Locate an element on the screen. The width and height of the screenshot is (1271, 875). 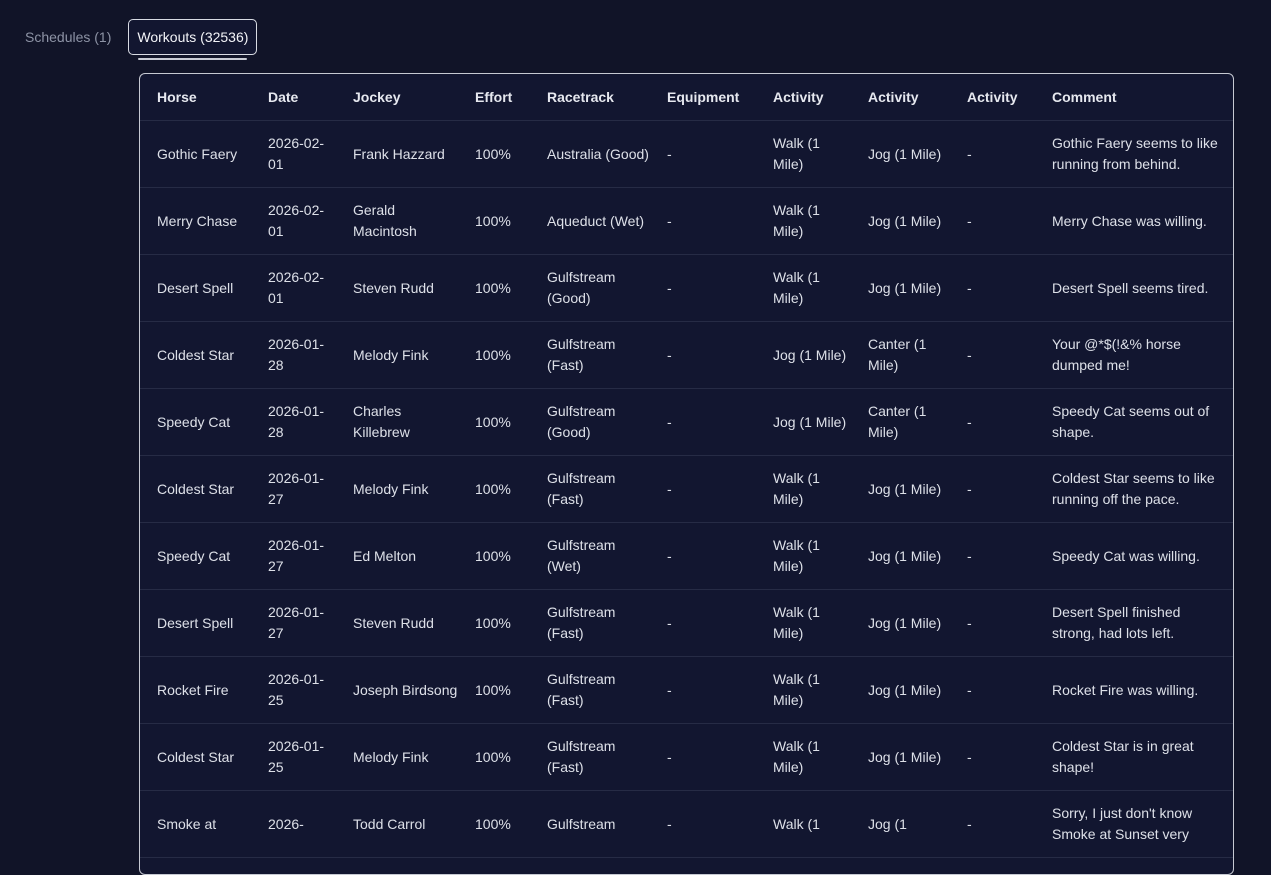
column-header-horse: Horse is located at coordinates (195, 97).